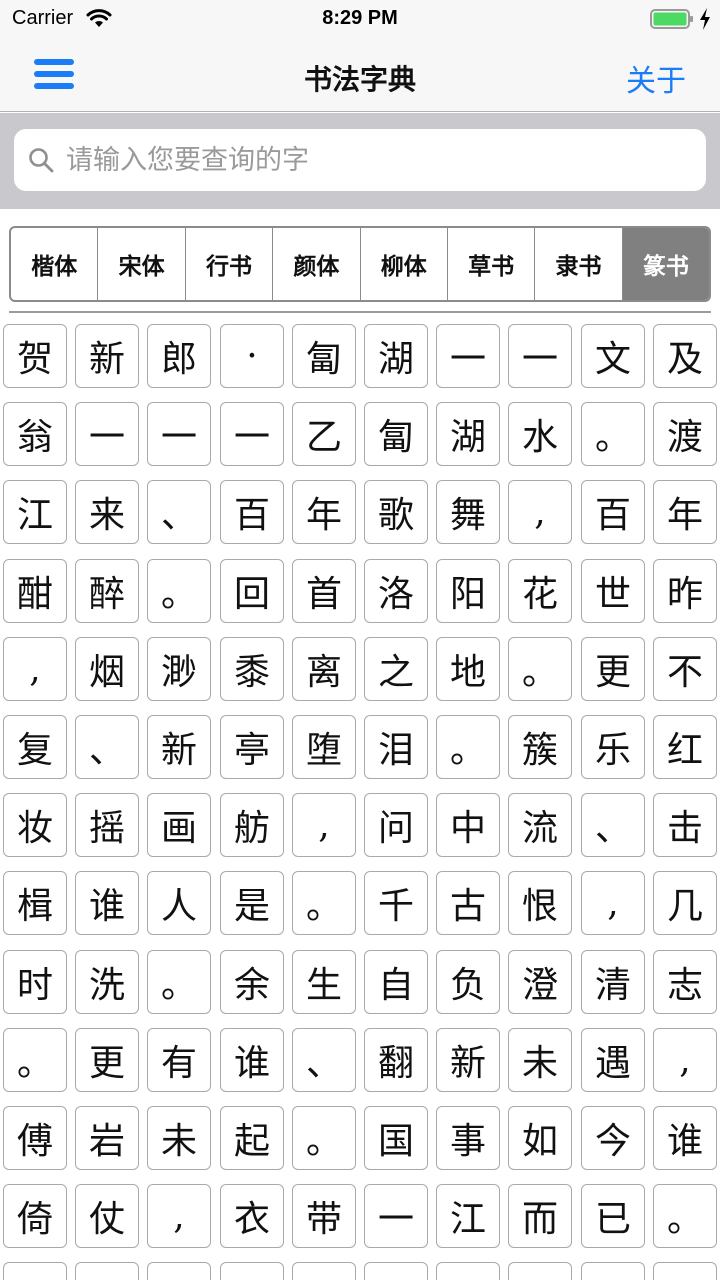 The height and width of the screenshot is (1280, 720). I want to click on character-cell: 更, so click(107, 1060).